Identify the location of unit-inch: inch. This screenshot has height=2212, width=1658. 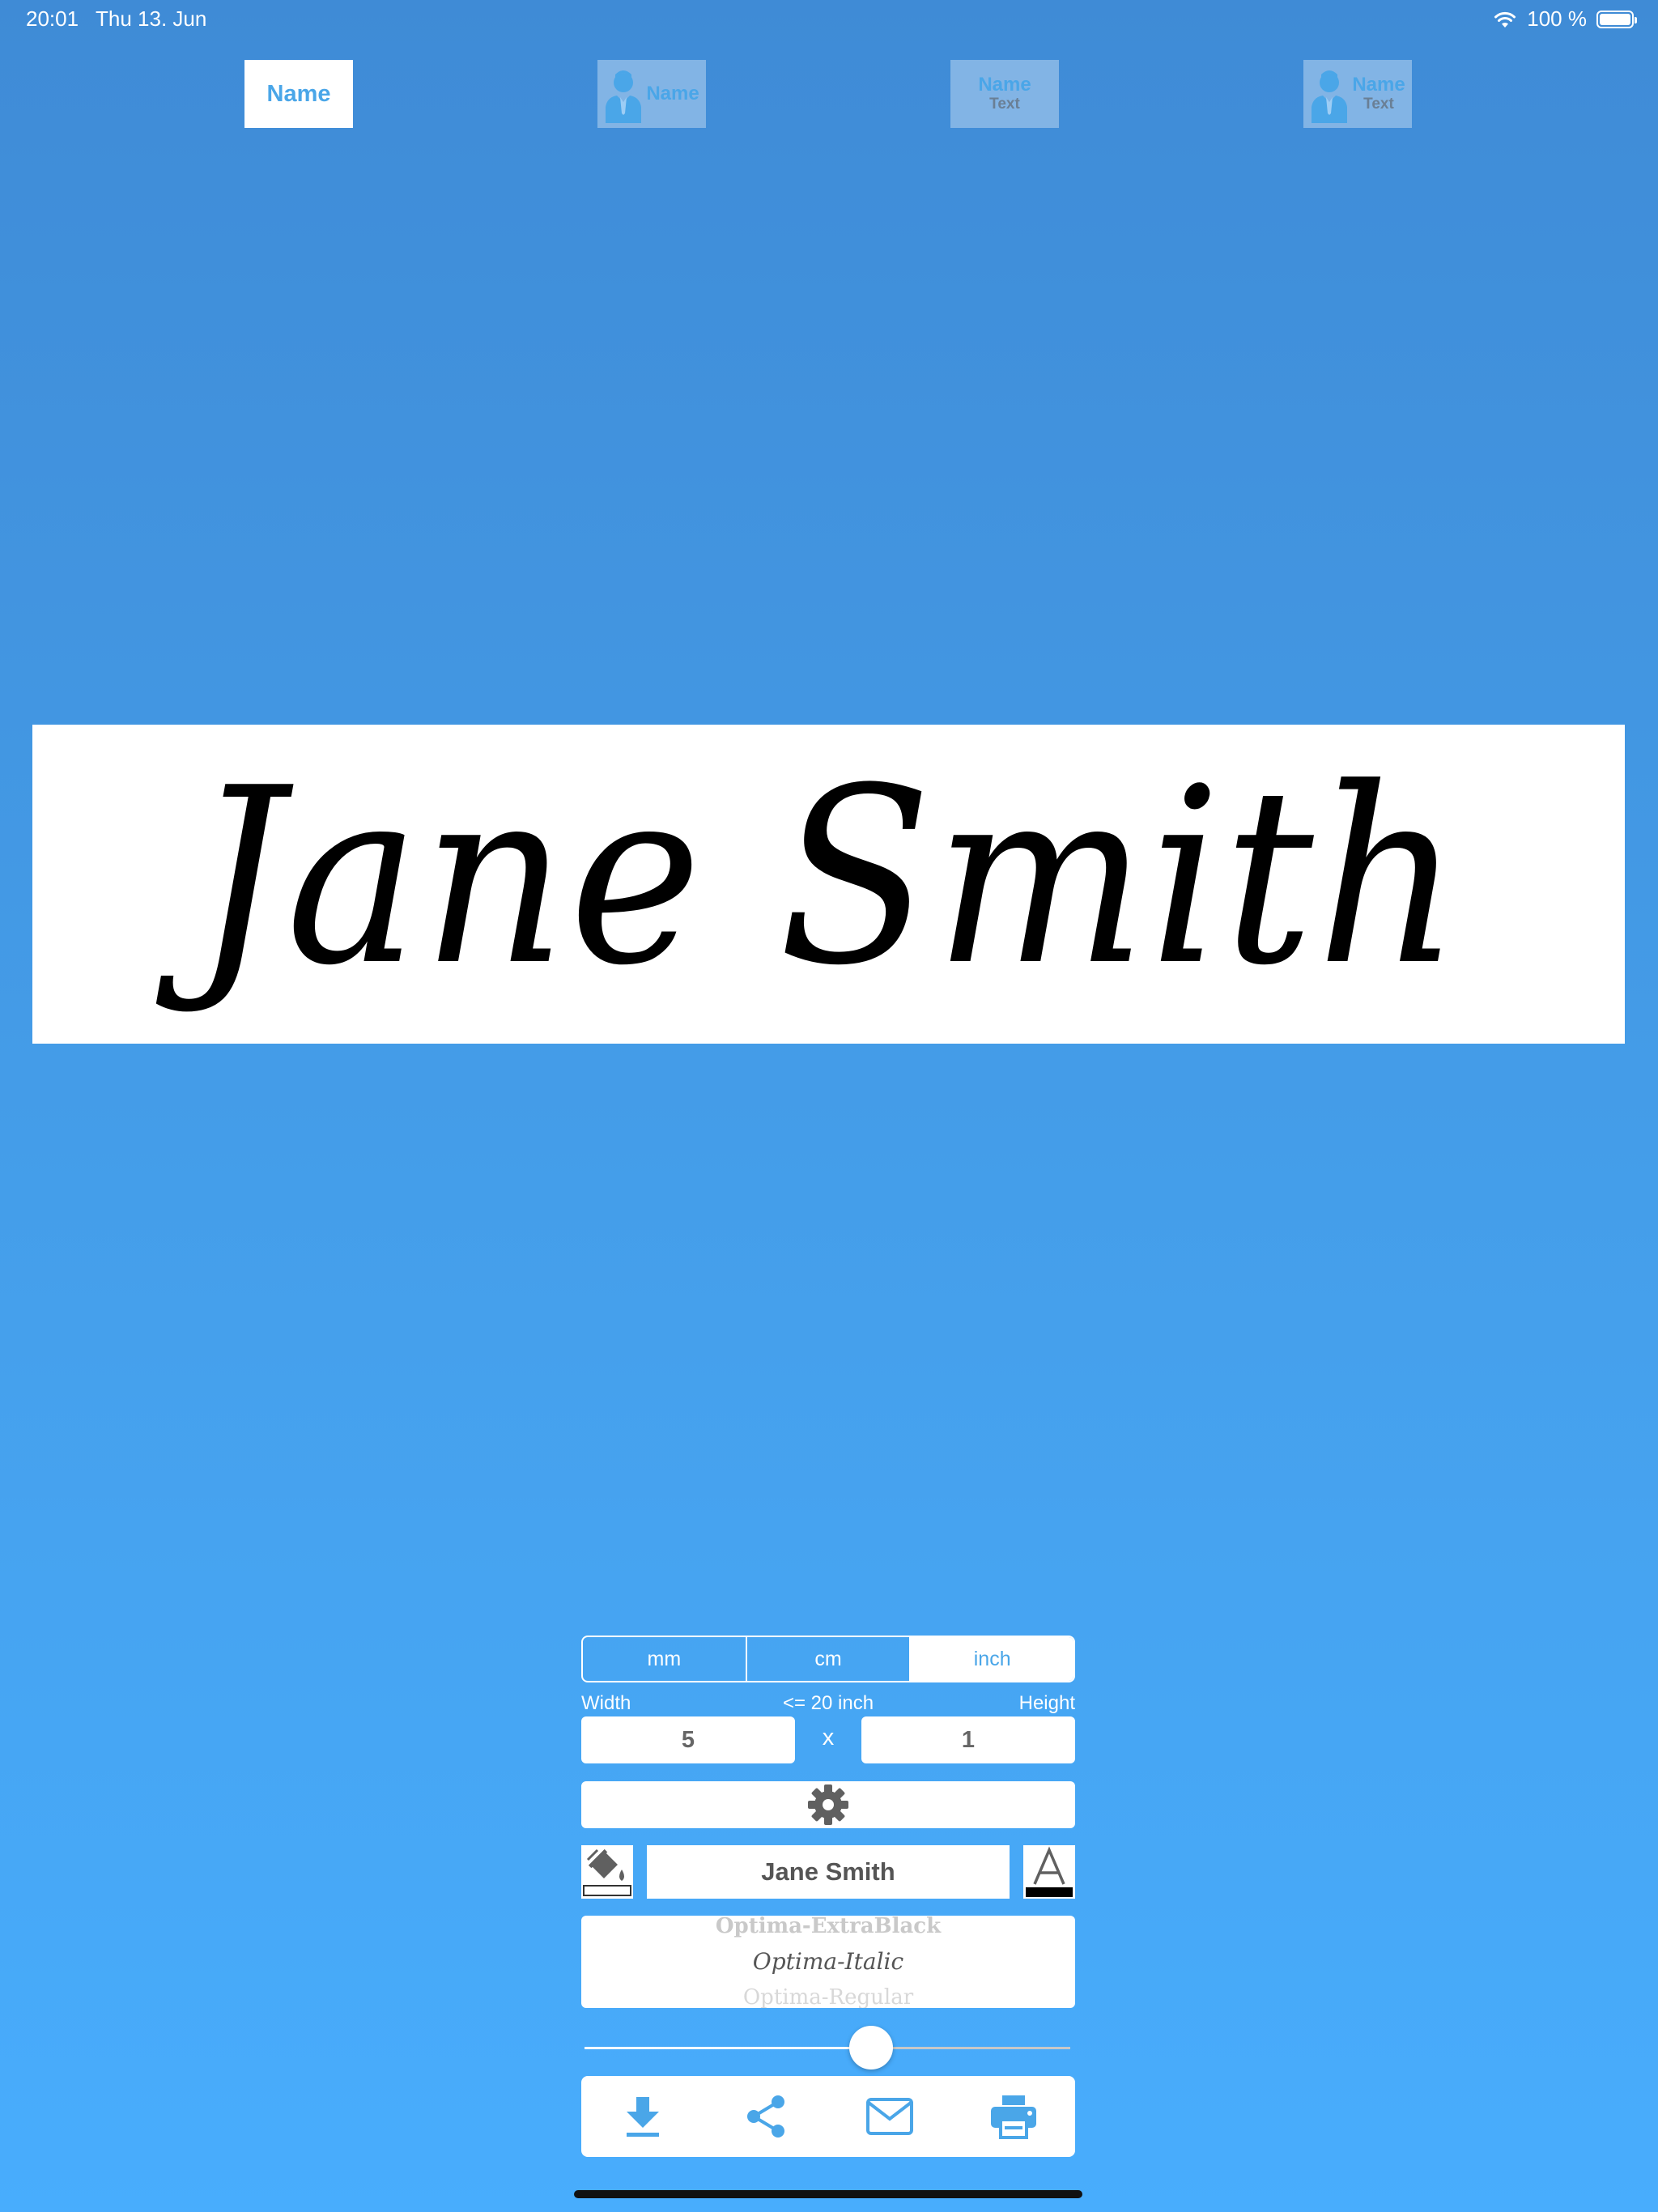
(992, 1659).